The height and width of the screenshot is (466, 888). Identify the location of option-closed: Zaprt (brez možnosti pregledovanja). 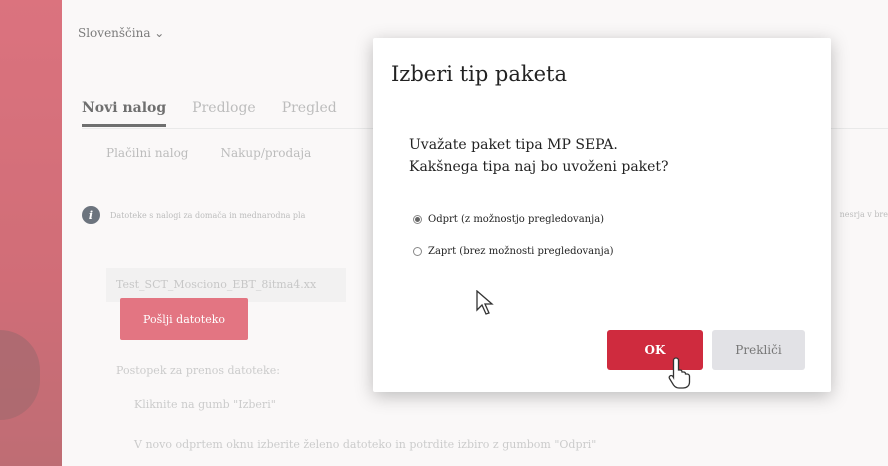
(513, 251).